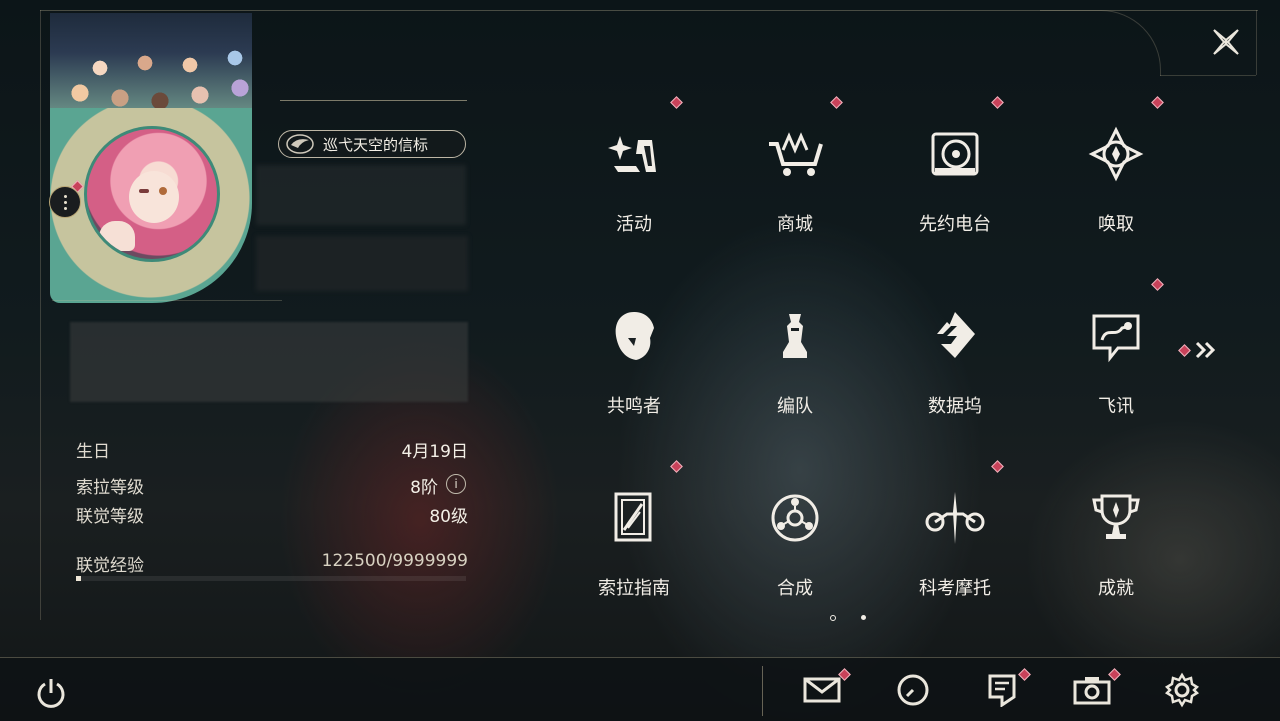 This screenshot has height=721, width=1280. I want to click on notice-button, so click(1002, 690).